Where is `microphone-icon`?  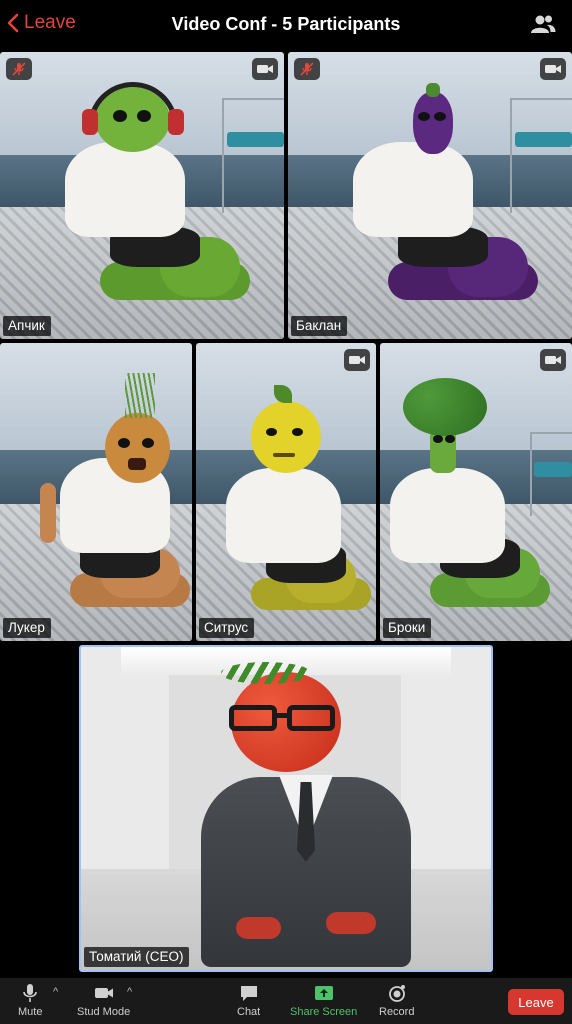
microphone-icon is located at coordinates (30, 993).